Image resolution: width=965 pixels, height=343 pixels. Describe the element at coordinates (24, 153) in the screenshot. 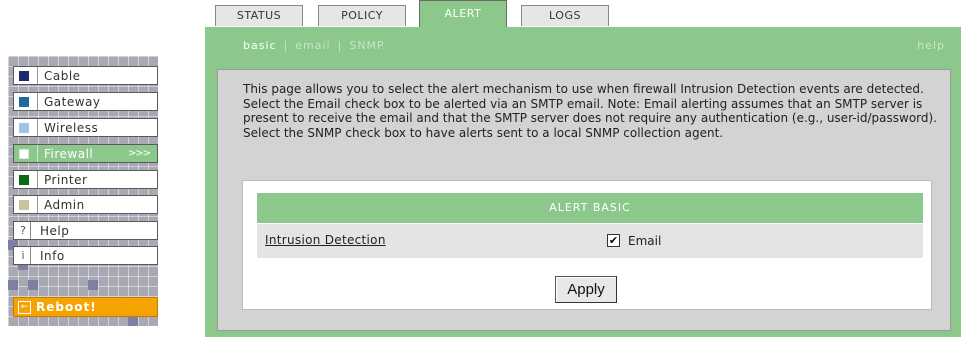

I see `firewall-icon` at that location.